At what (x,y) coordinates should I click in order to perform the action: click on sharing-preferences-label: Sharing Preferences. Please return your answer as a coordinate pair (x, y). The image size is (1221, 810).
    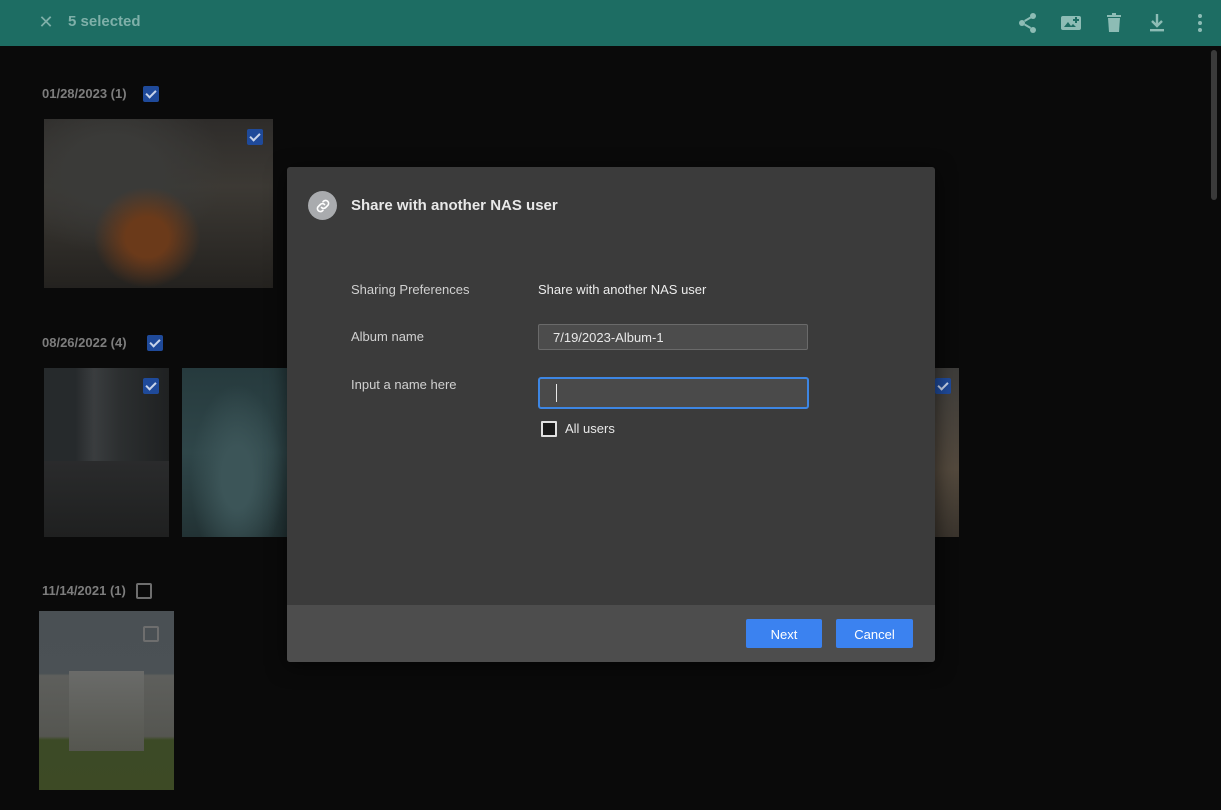
    Looking at the image, I should click on (410, 289).